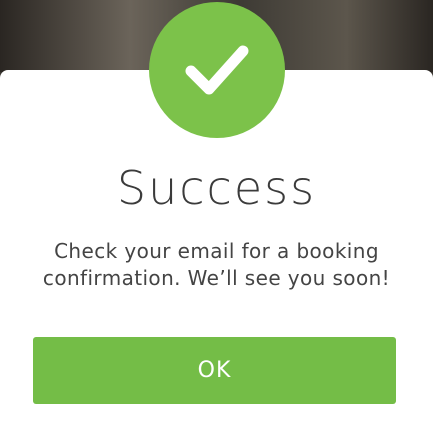 The height and width of the screenshot is (442, 433). I want to click on checkmark-icon, so click(217, 70).